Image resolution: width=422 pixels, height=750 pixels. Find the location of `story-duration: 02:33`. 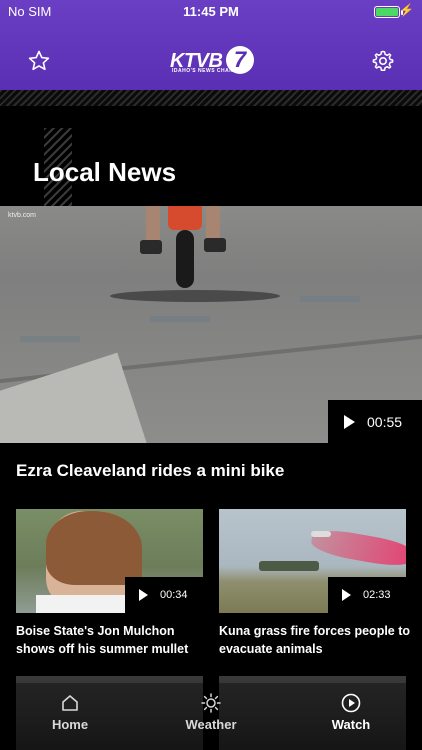

story-duration: 02:33 is located at coordinates (377, 595).